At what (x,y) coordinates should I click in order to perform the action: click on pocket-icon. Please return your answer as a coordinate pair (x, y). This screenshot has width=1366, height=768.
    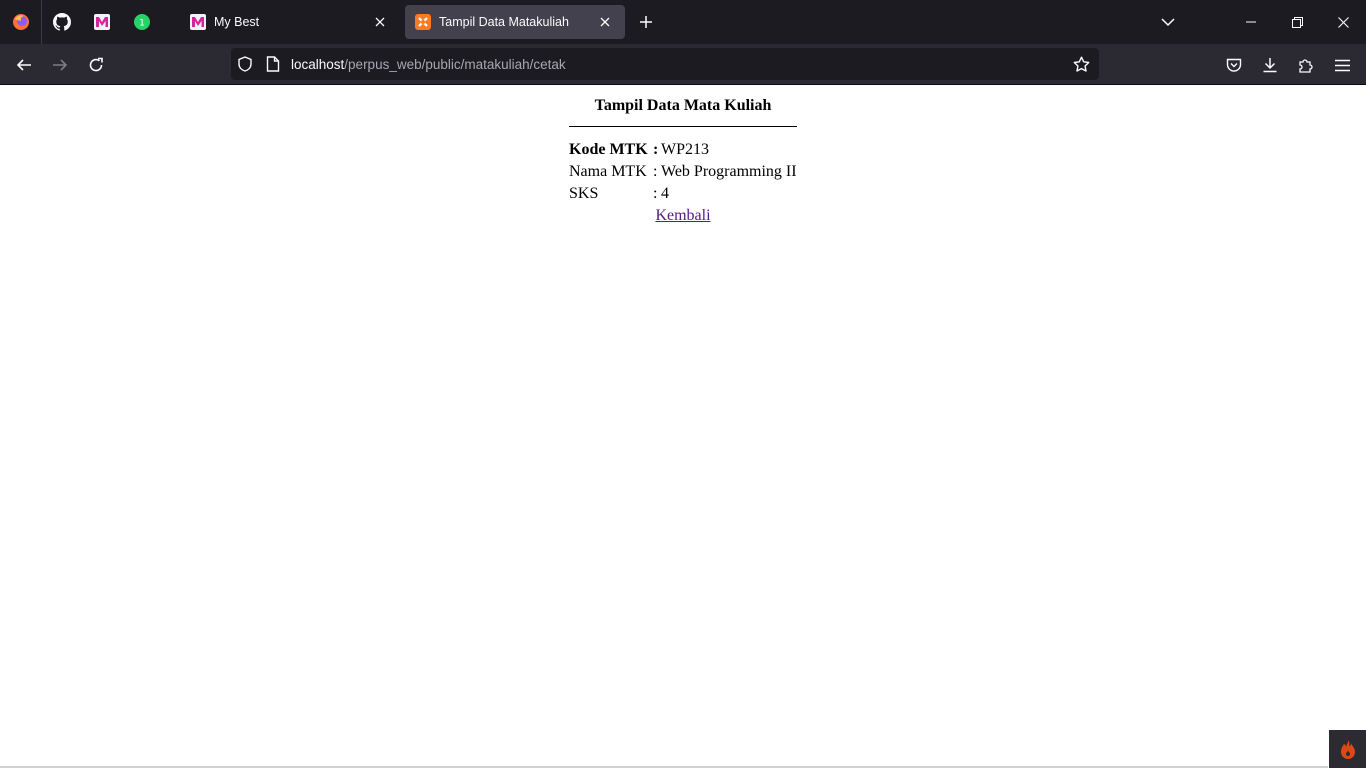
    Looking at the image, I should click on (1234, 65).